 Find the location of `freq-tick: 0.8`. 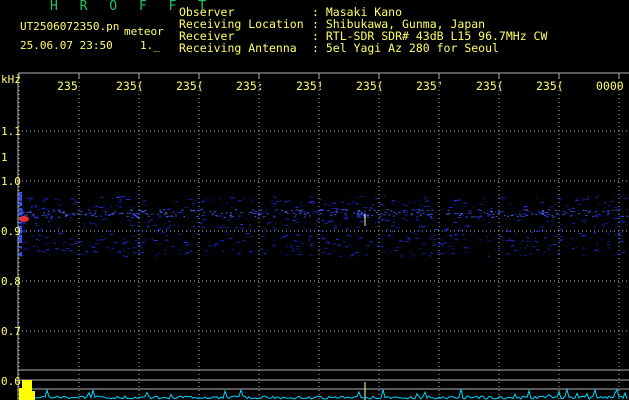

freq-tick: 0.8 is located at coordinates (11, 281).